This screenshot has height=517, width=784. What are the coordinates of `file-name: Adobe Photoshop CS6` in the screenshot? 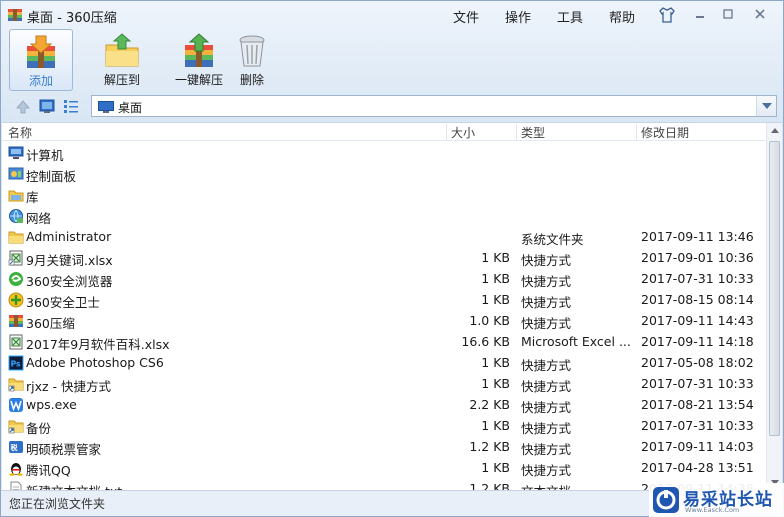 It's located at (95, 362).